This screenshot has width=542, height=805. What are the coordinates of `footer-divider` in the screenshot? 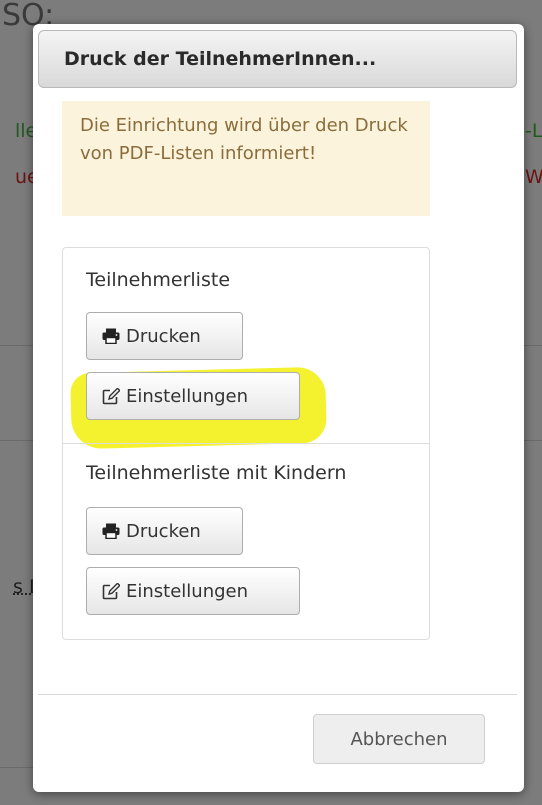 It's located at (277, 694).